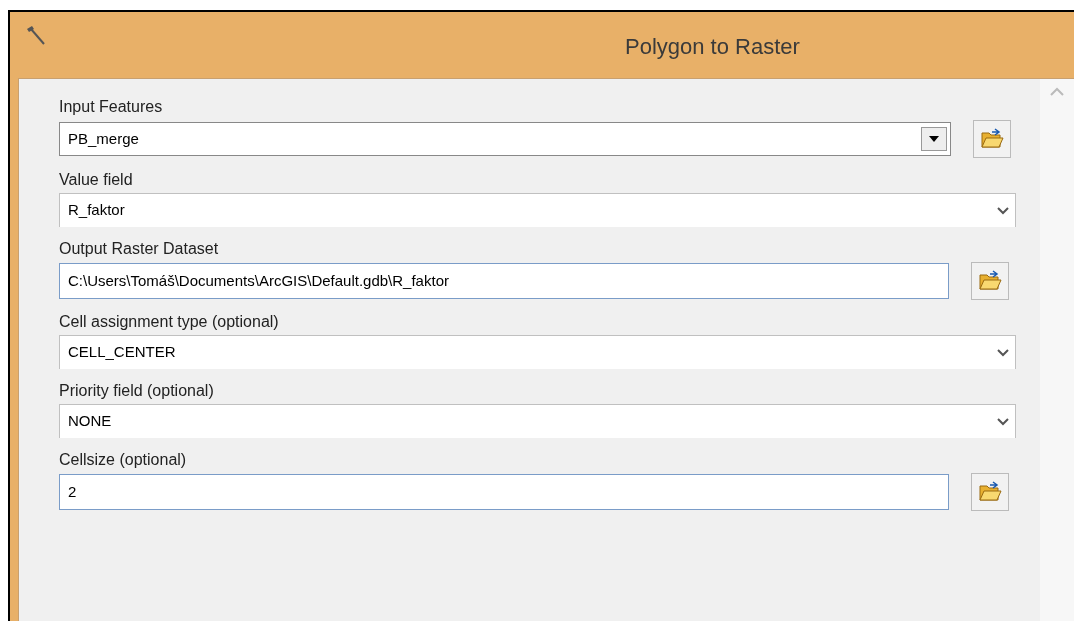 The width and height of the screenshot is (1074, 621). I want to click on field-label: Value field, so click(96, 180).